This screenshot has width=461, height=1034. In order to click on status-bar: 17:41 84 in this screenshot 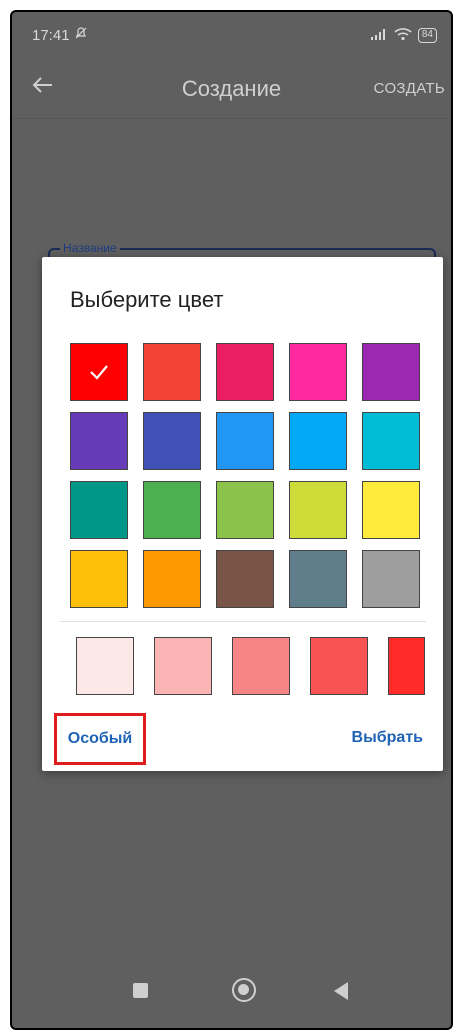, I will do `click(231, 35)`.